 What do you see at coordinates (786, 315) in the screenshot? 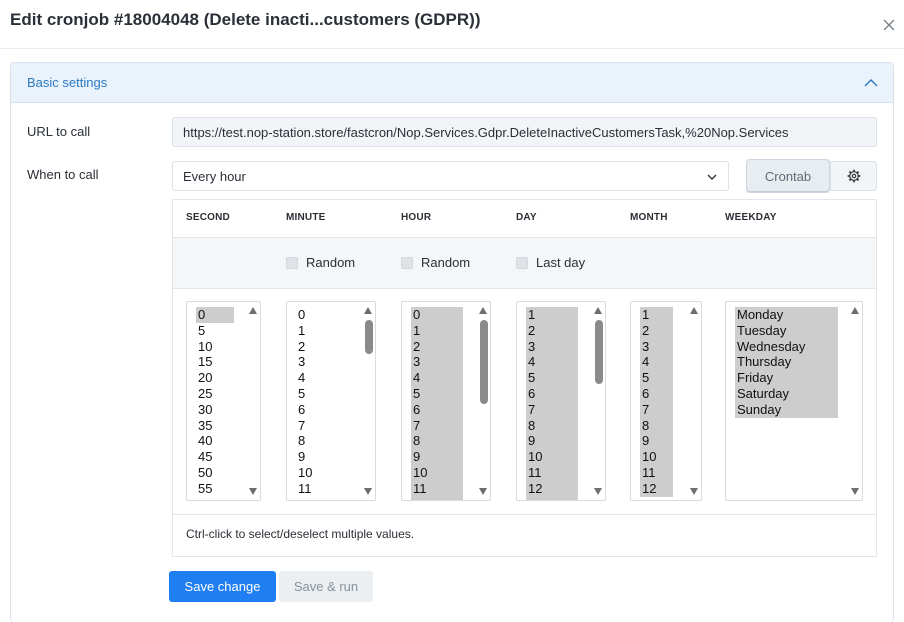
I see `list-option: Monday` at bounding box center [786, 315].